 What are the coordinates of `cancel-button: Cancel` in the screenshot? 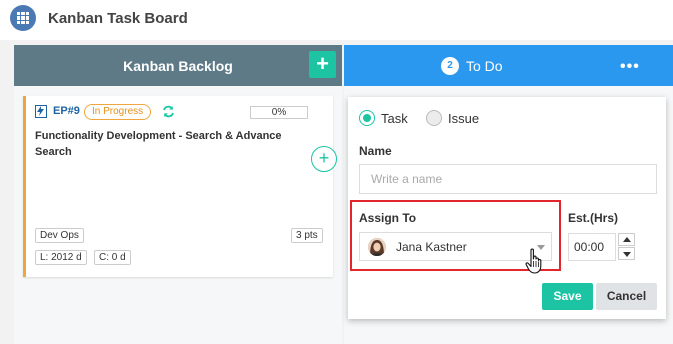 It's located at (626, 296).